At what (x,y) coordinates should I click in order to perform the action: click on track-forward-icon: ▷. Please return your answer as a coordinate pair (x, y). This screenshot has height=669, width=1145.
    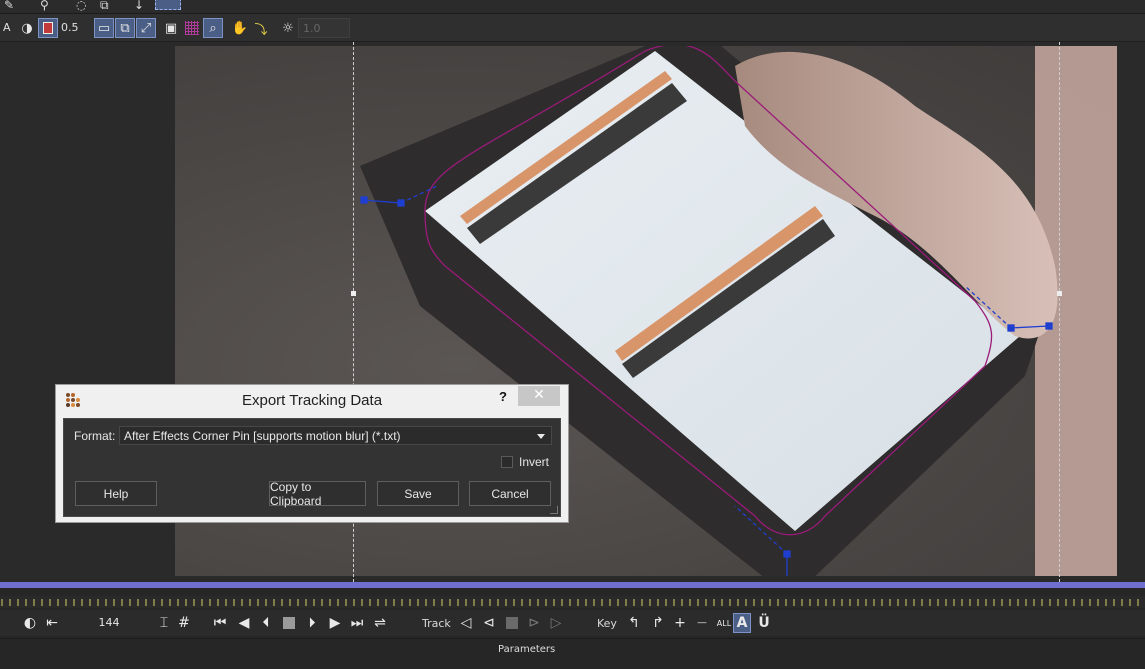
    Looking at the image, I should click on (556, 623).